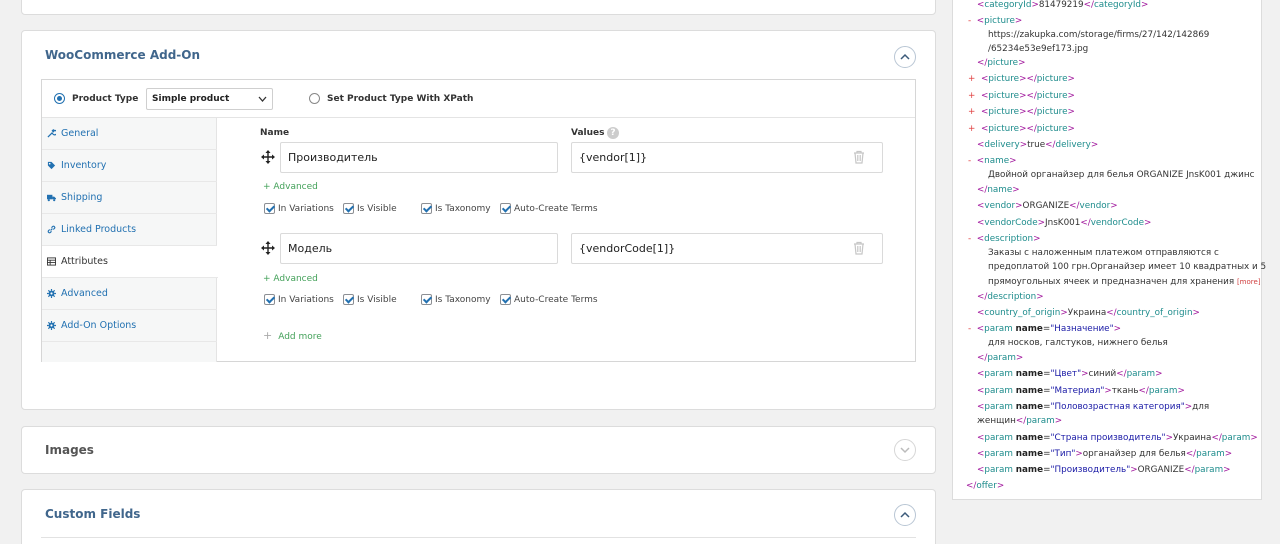 This screenshot has height=544, width=1280. I want to click on xml-line-picture-open: - <picture>, so click(995, 21).